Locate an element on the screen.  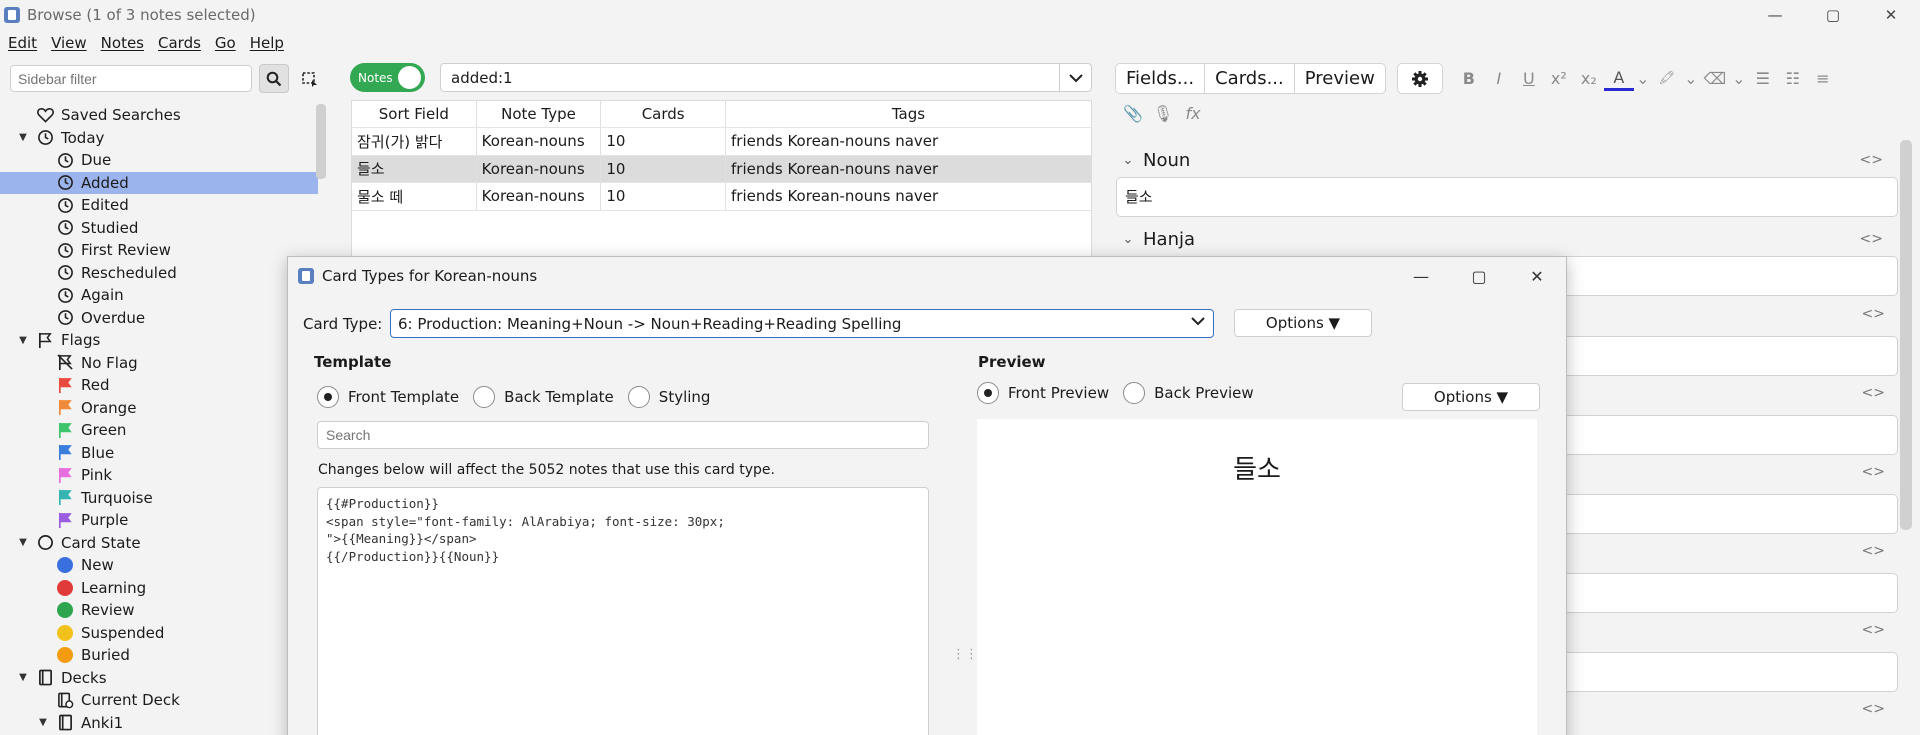
sidebar-item-review: Review is located at coordinates (159, 610).